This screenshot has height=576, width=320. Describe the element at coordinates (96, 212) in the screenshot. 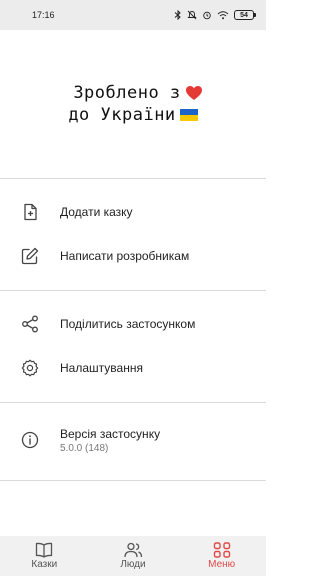

I see `add-story-label: Додати казку` at that location.